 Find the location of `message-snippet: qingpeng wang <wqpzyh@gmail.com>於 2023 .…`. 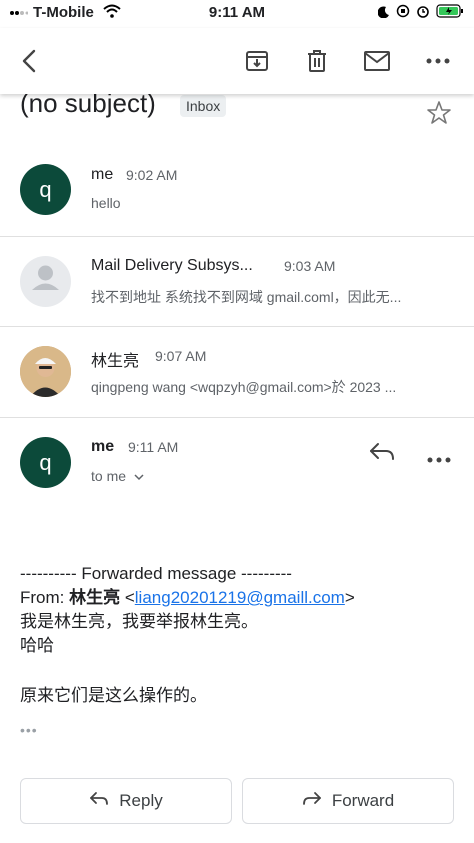

message-snippet: qingpeng wang <wqpzyh@gmail.com>於 2023 .… is located at coordinates (244, 387).